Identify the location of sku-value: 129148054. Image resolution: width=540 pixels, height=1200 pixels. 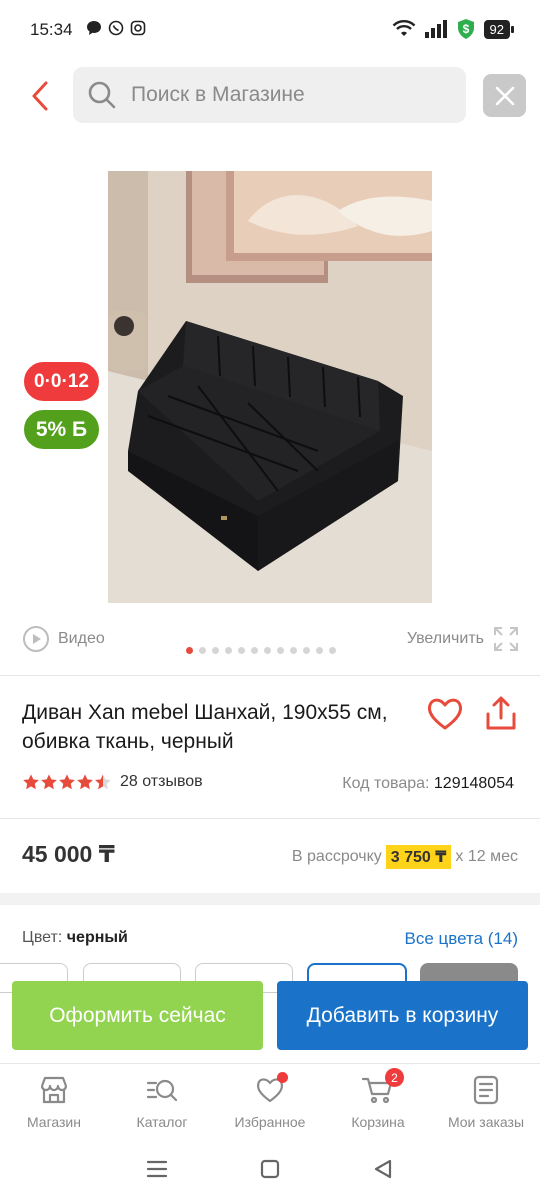
(473, 783).